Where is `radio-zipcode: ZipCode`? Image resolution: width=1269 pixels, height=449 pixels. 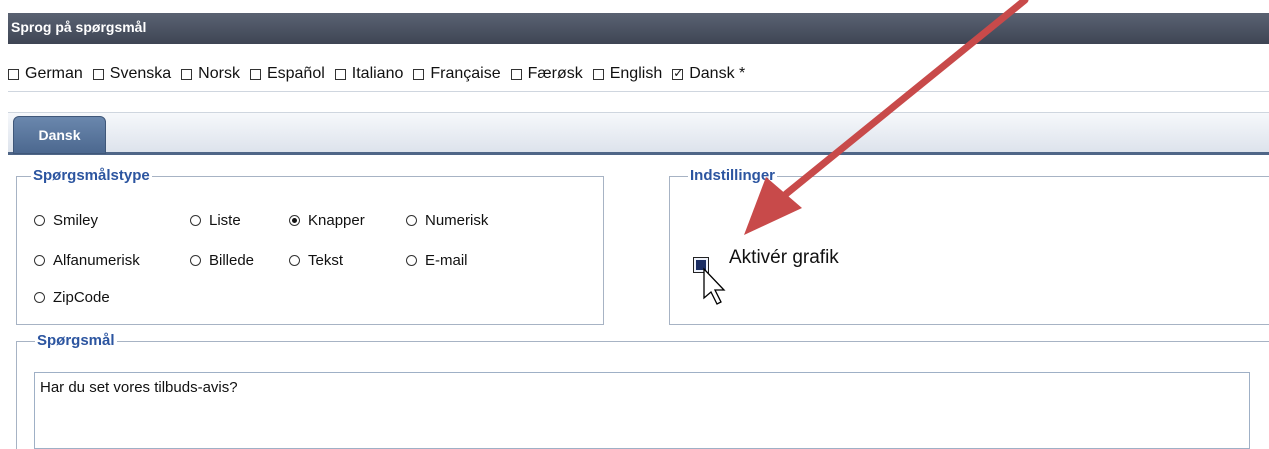 radio-zipcode: ZipCode is located at coordinates (72, 297).